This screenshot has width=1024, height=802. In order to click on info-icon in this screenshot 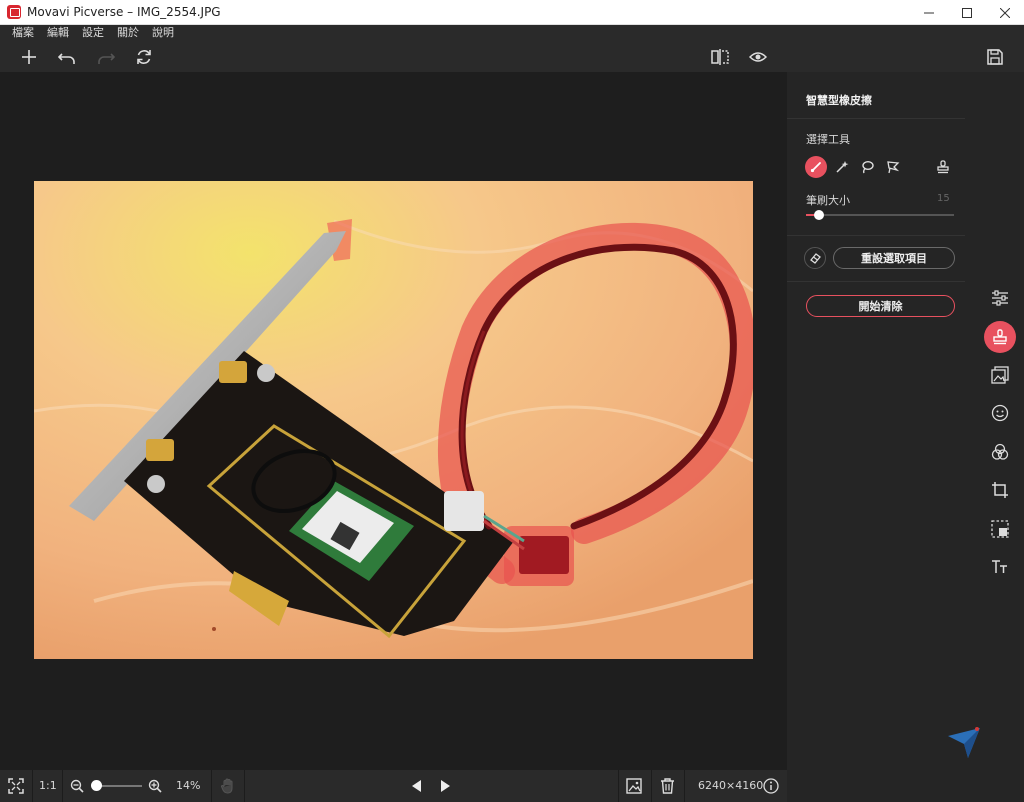, I will do `click(771, 786)`.